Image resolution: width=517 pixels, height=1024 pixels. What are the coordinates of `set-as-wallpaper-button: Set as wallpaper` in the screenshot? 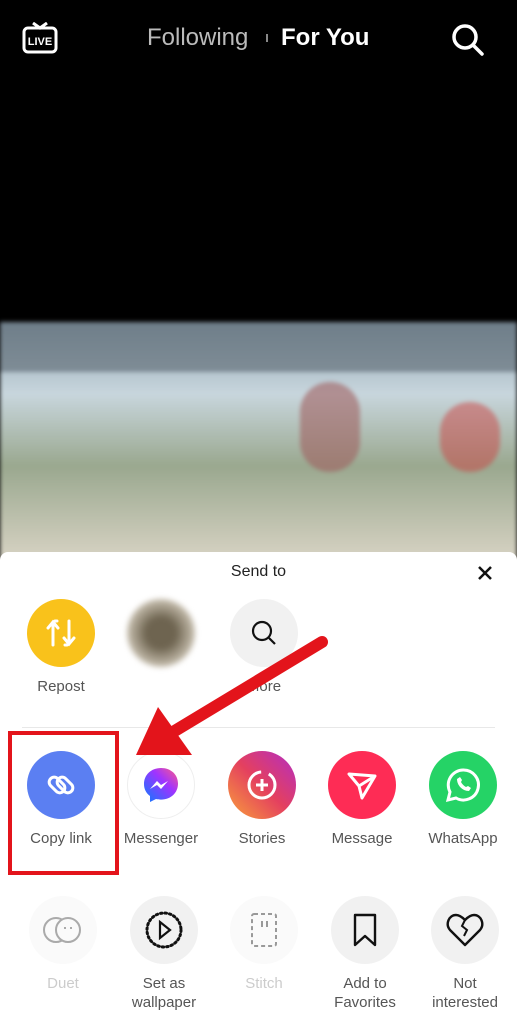 It's located at (164, 954).